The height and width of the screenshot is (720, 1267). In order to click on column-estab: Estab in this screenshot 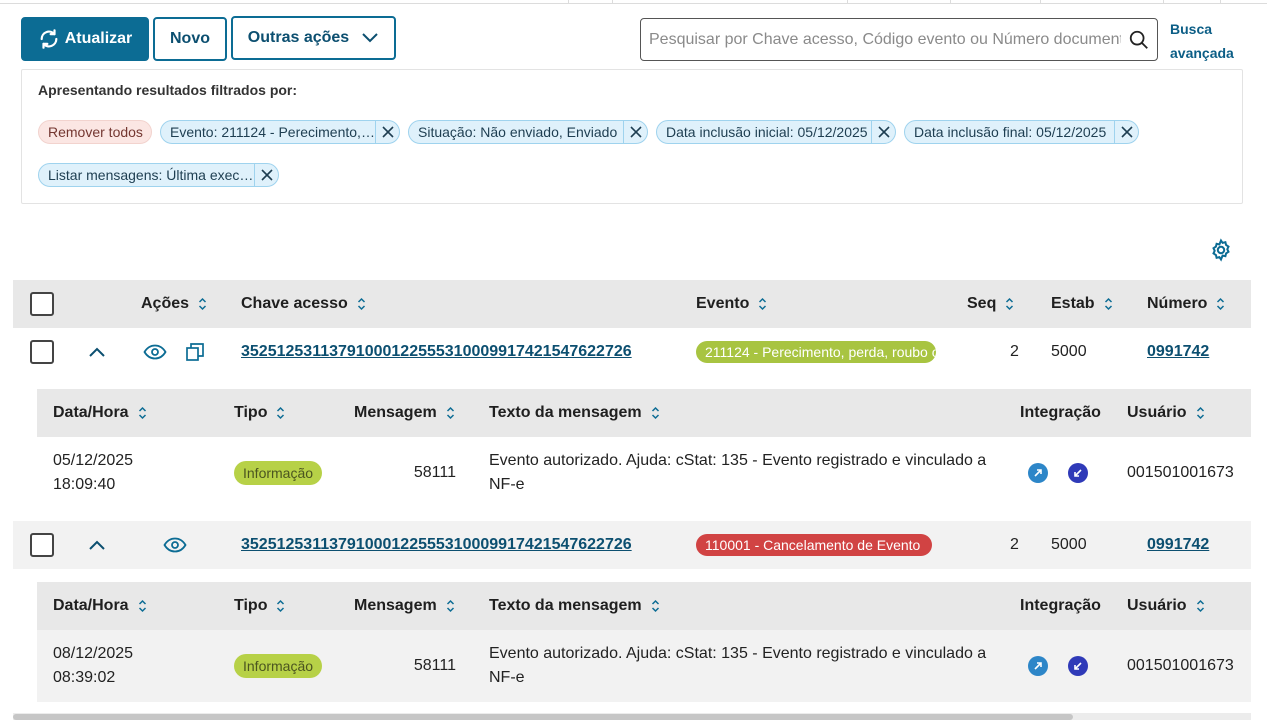, I will do `click(1082, 304)`.